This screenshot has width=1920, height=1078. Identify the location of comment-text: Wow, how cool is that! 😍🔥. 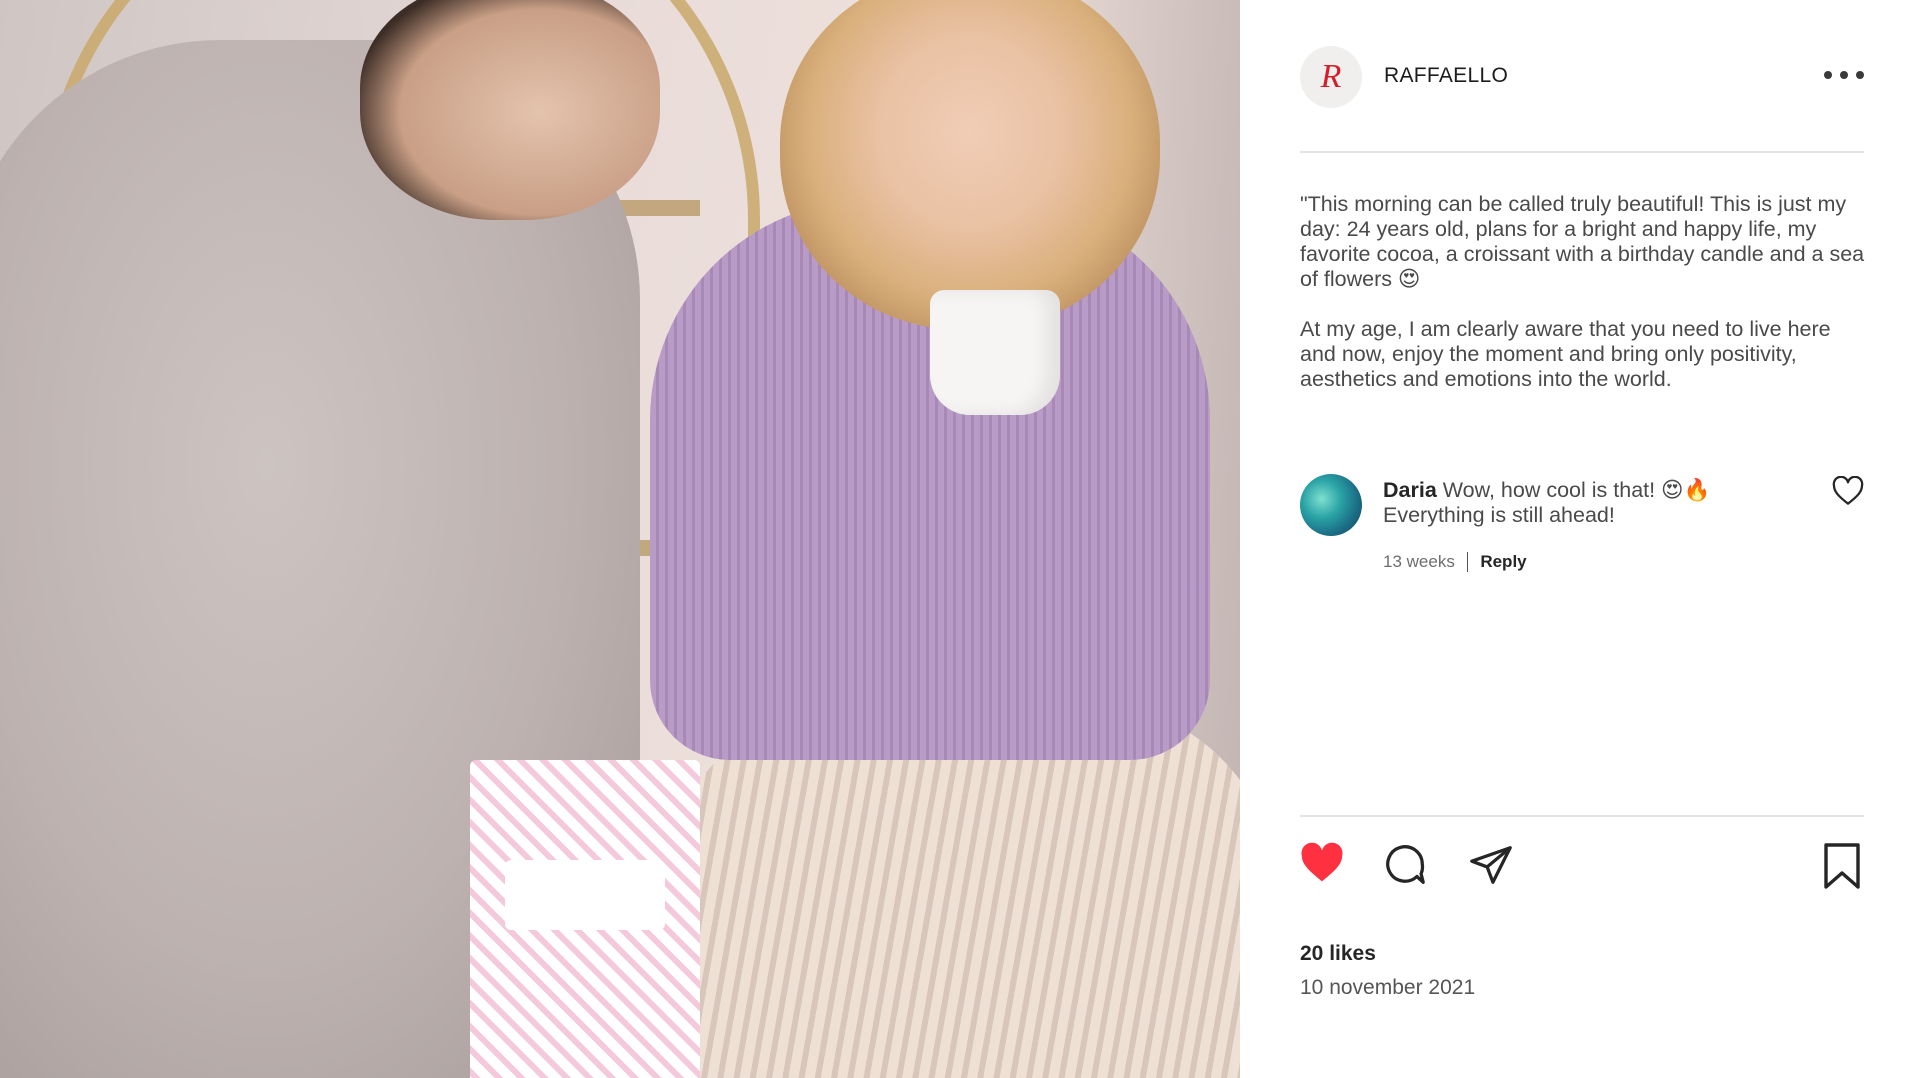
(1576, 490).